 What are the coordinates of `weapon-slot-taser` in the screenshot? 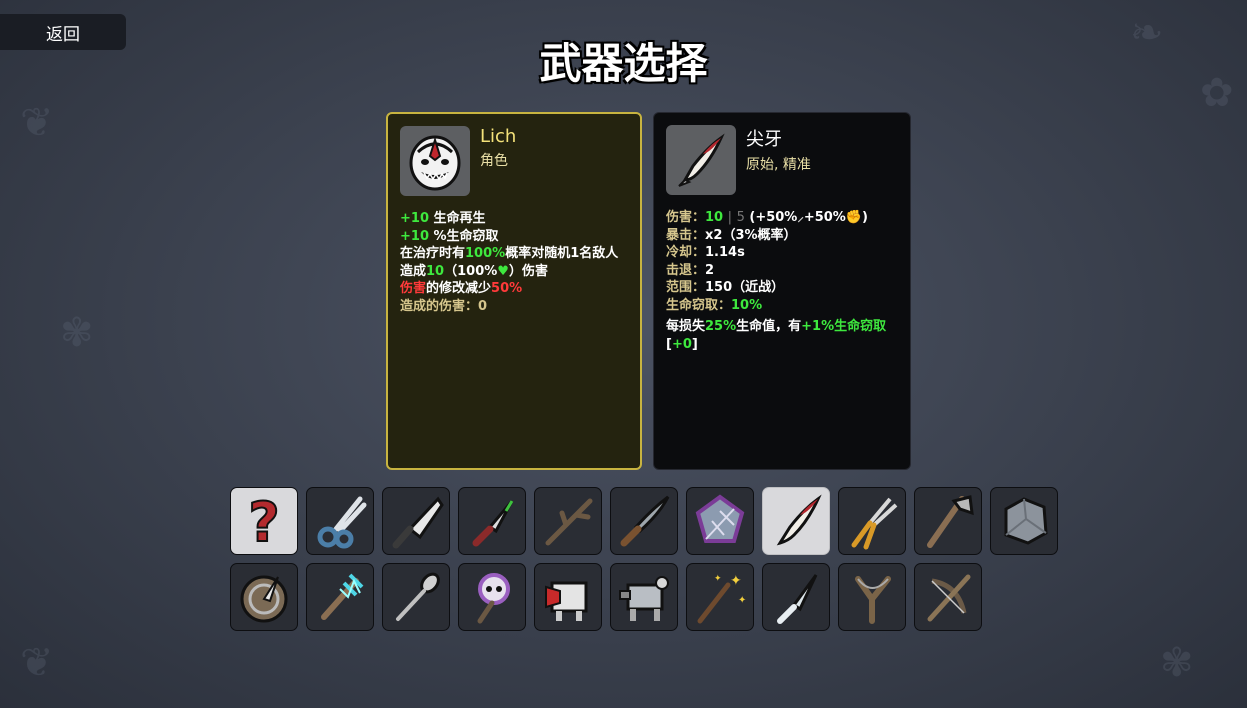 It's located at (340, 597).